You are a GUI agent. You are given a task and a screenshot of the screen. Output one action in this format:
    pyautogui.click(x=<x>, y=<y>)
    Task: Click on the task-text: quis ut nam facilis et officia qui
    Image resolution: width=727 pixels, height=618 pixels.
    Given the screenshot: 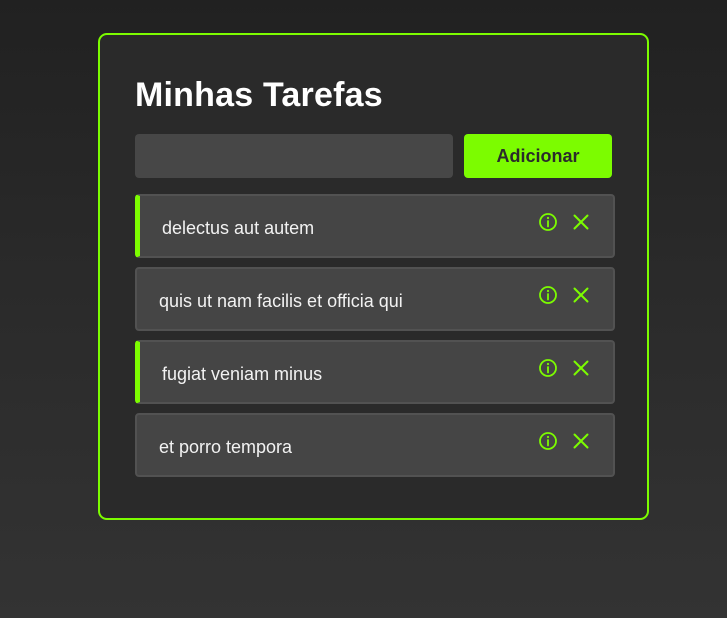 What is the action you would take?
    pyautogui.click(x=281, y=301)
    